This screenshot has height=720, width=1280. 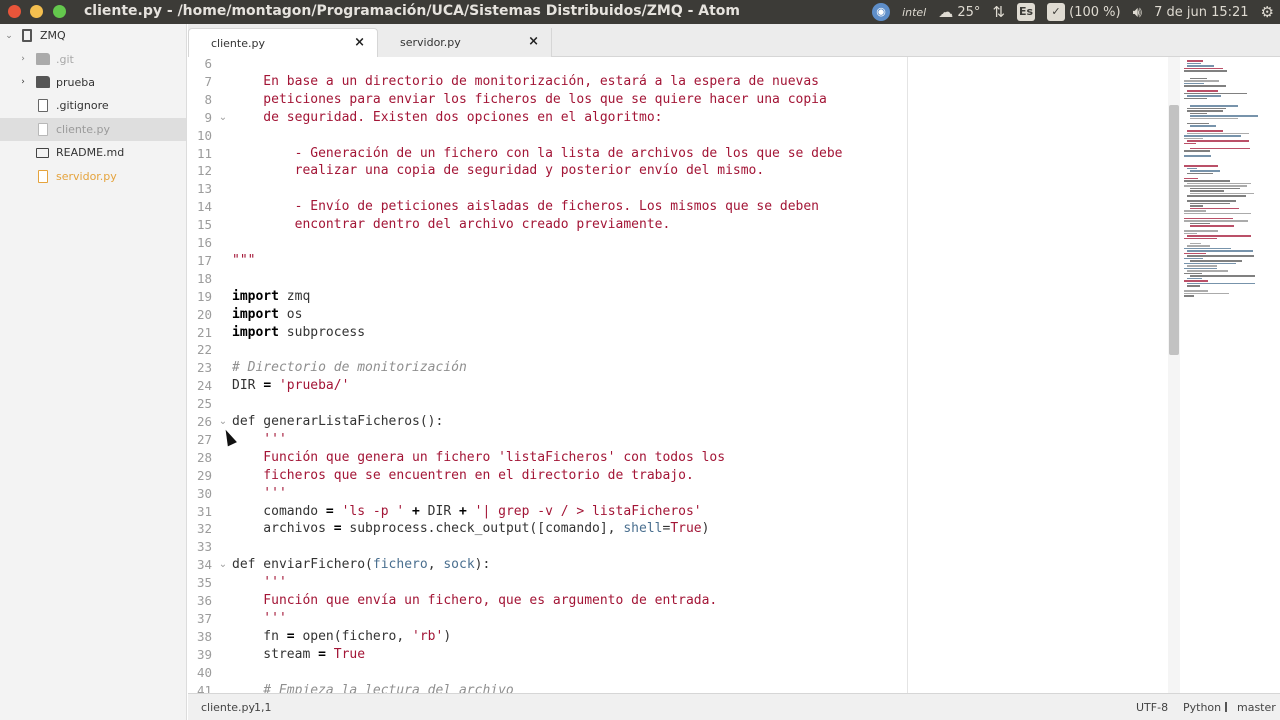 What do you see at coordinates (998, 12) in the screenshot?
I see `tray-network: ⇅` at bounding box center [998, 12].